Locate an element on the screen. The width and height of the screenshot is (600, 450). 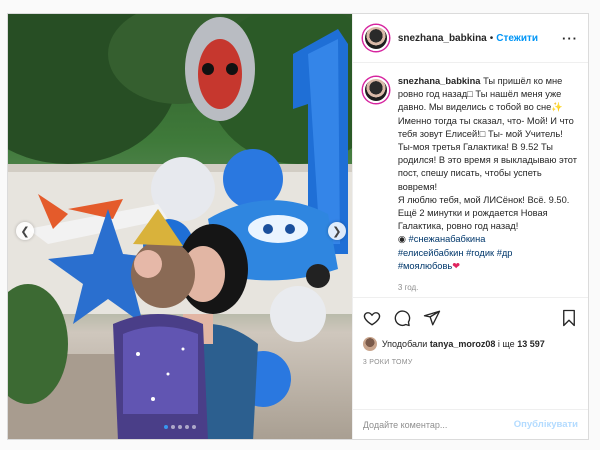
comment-button is located at coordinates (402, 318).